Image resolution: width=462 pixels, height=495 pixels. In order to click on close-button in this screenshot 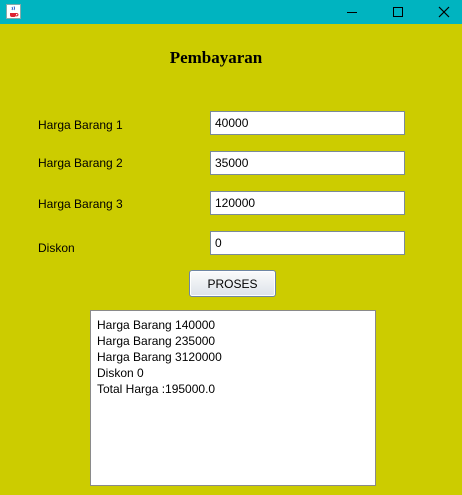, I will do `click(441, 12)`.